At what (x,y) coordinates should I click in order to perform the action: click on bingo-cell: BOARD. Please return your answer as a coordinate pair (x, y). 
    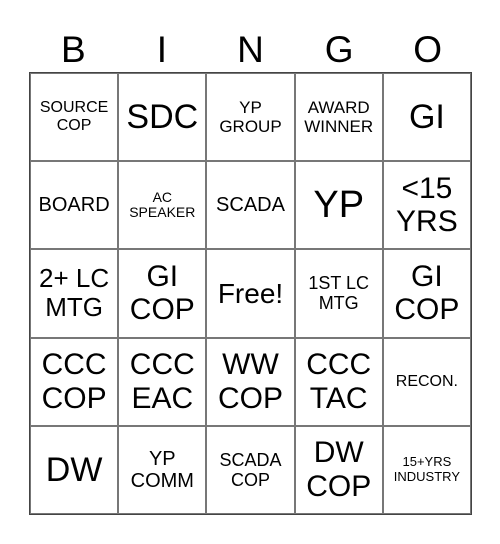
    Looking at the image, I should click on (74, 205).